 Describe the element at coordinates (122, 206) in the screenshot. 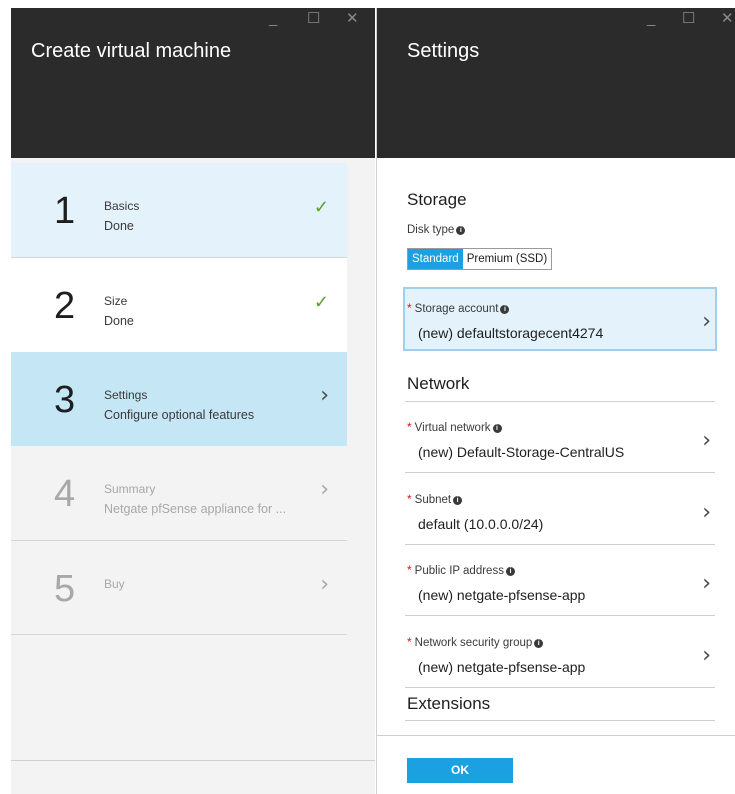

I see `step-label: Basics` at that location.